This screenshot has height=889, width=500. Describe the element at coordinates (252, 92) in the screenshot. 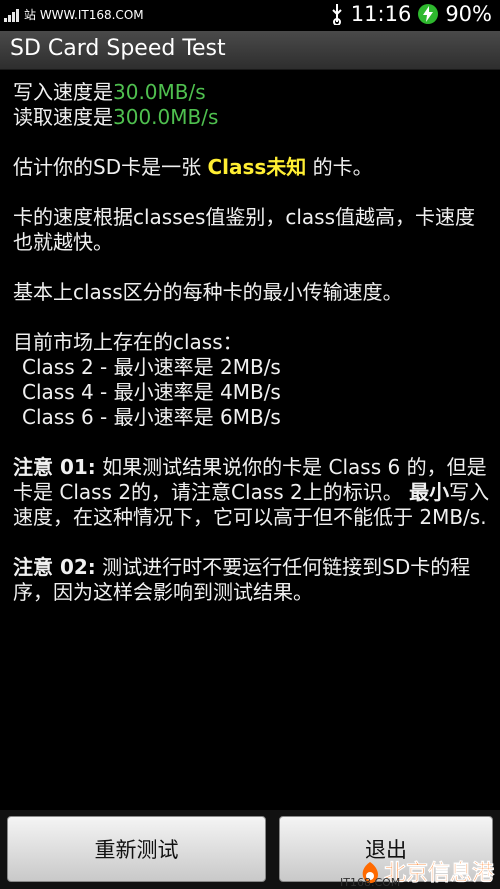

I see `write-speed-line: 写入速度是30.0MB/s` at that location.